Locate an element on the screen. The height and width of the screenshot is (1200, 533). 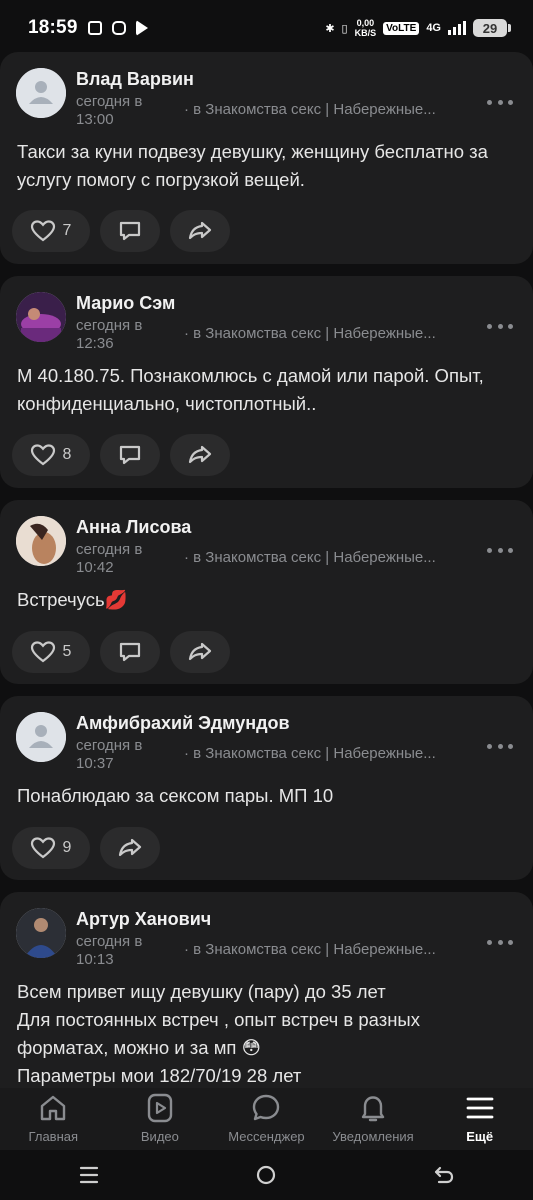
back-icon is located at coordinates (444, 1175).